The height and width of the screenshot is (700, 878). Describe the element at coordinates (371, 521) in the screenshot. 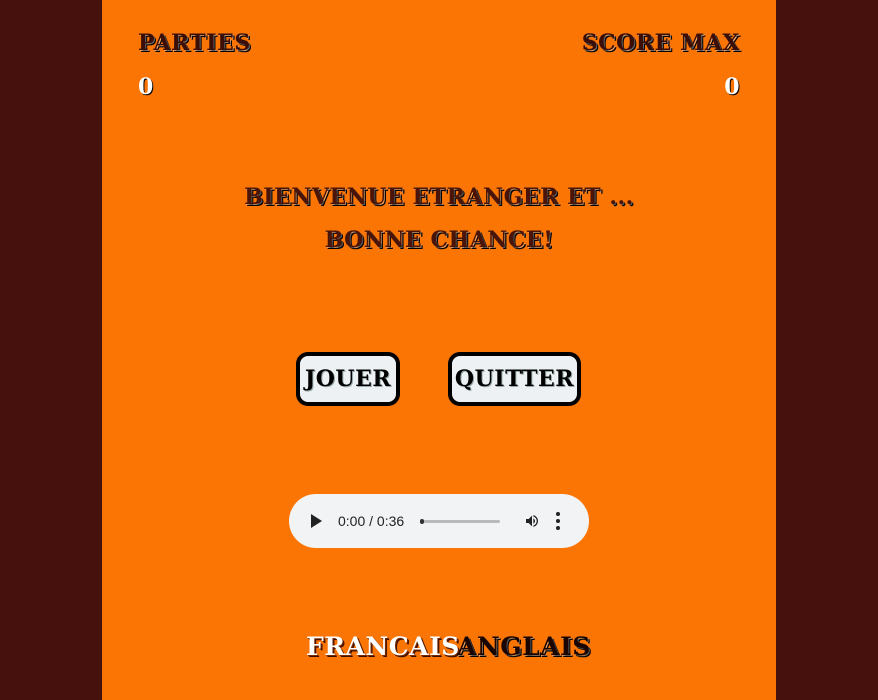

I see `audio-time: 0:00 / 0:36` at that location.